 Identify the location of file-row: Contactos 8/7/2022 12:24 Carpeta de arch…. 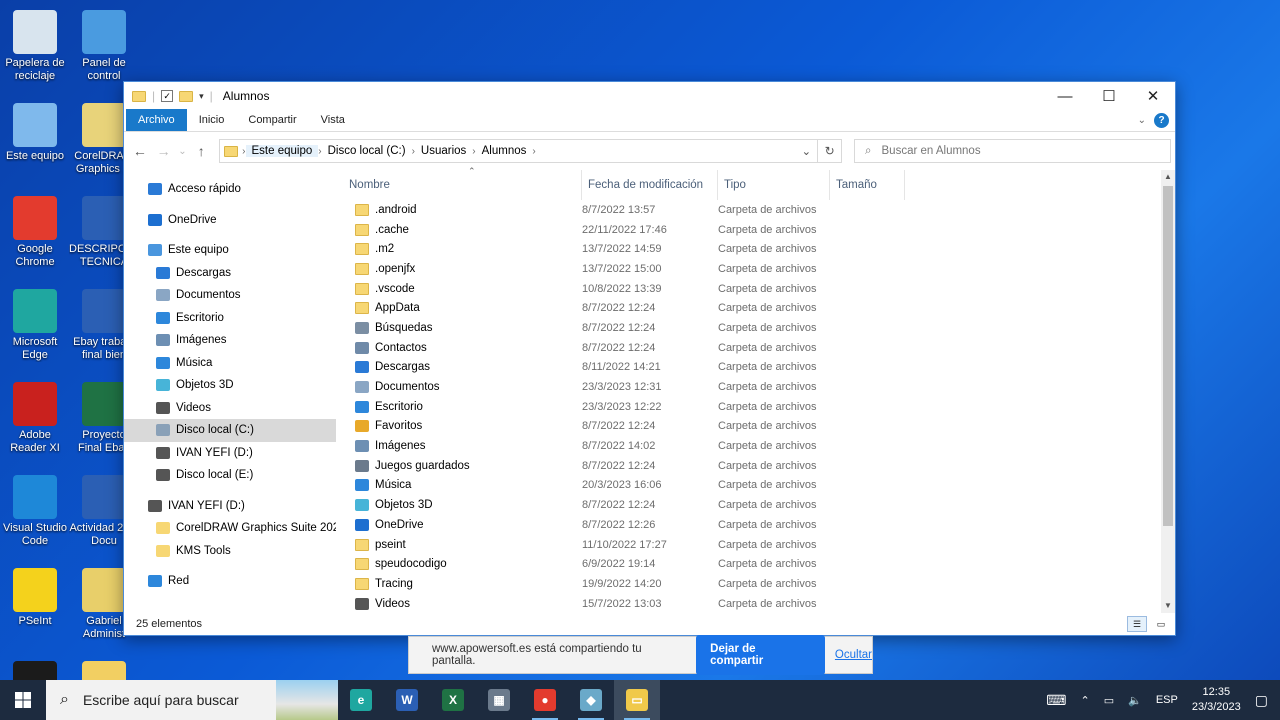
(756, 348).